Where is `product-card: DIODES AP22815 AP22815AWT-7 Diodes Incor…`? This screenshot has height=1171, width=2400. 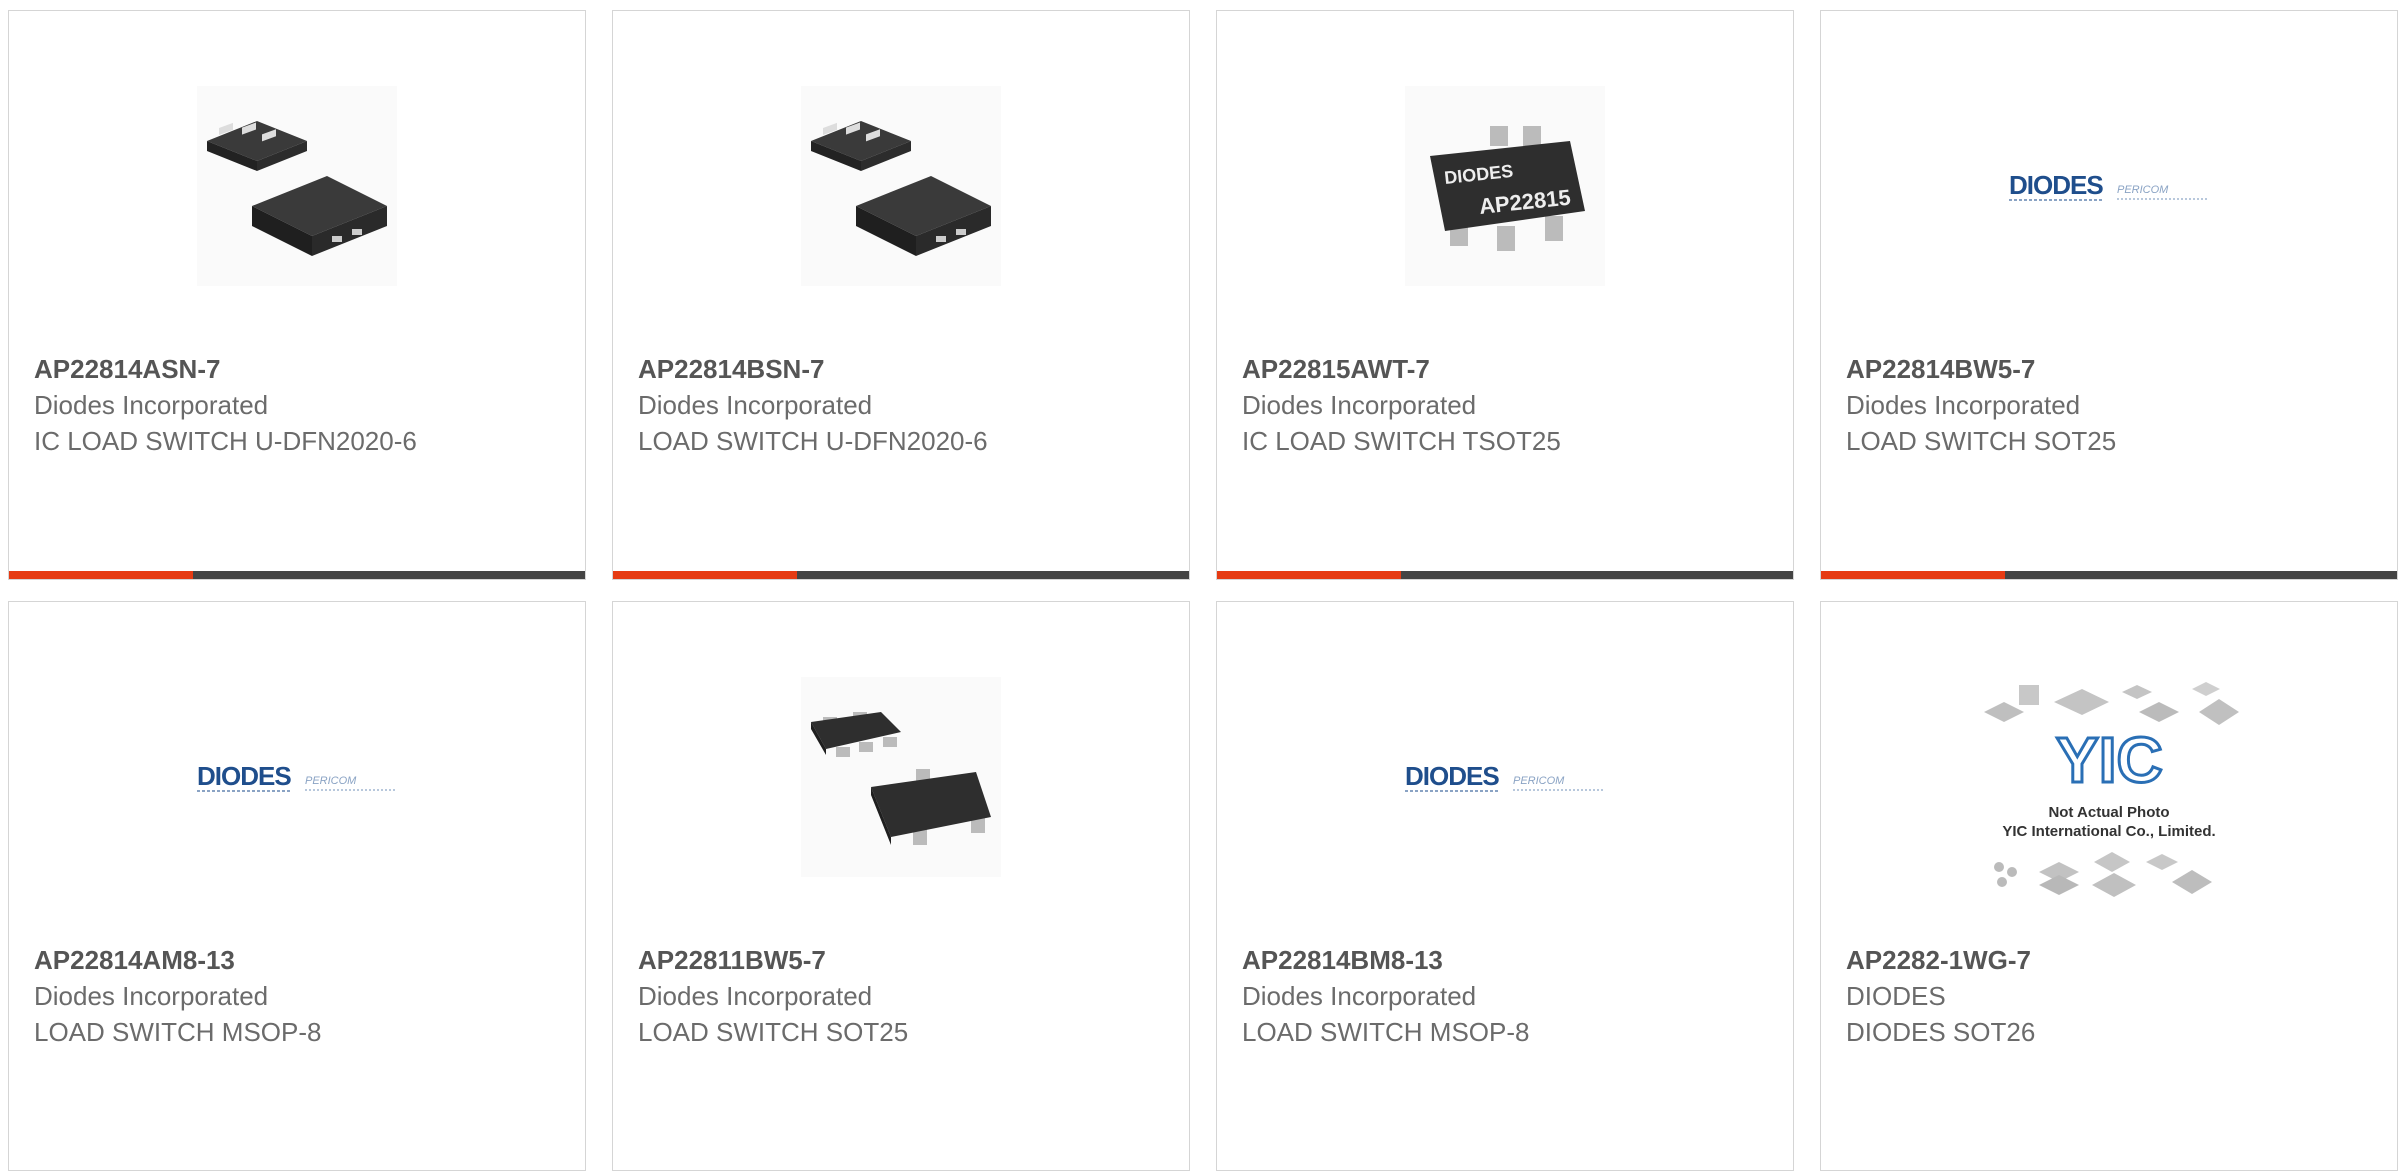 product-card: DIODES AP22815 AP22815AWT-7 Diodes Incor… is located at coordinates (1505, 295).